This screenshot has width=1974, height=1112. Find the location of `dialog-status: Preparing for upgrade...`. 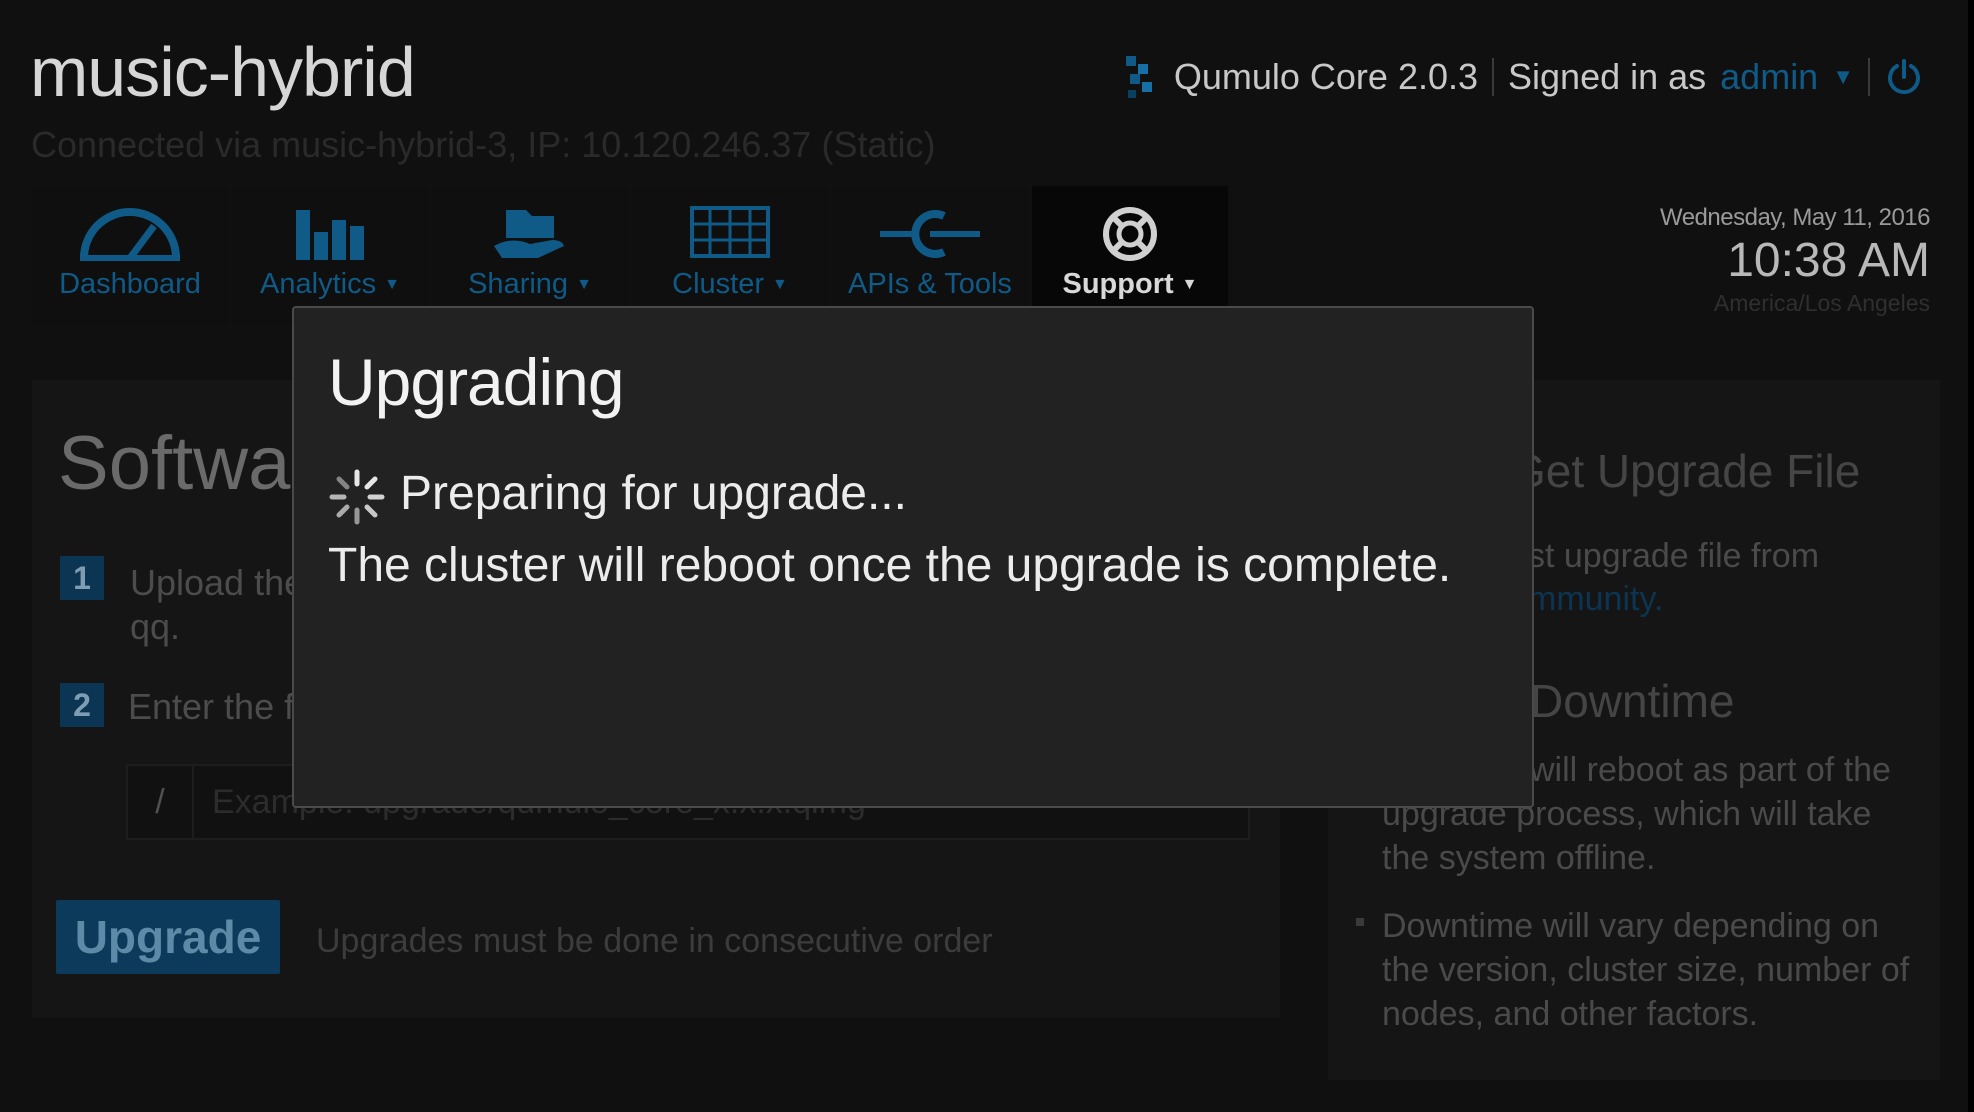

dialog-status: Preparing for upgrade... is located at coordinates (653, 493).